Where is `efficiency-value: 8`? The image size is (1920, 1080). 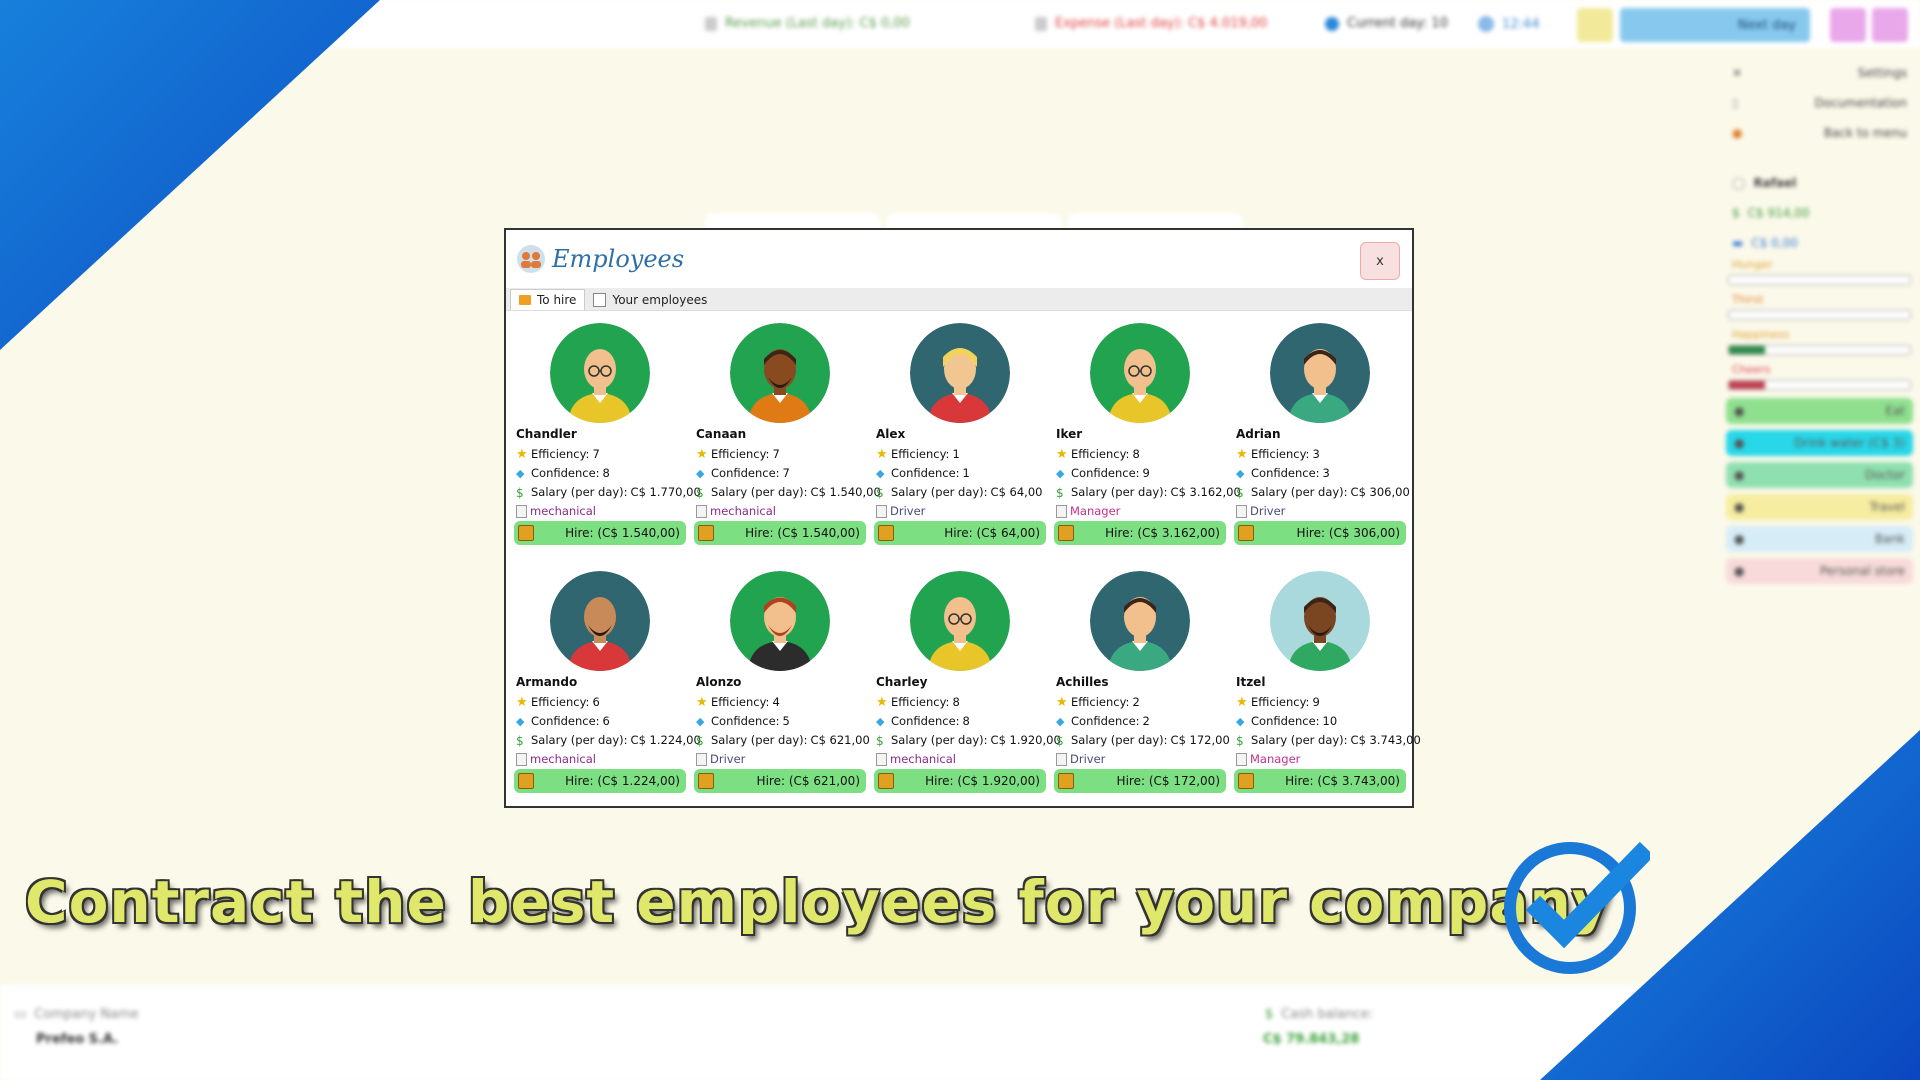 efficiency-value: 8 is located at coordinates (956, 702).